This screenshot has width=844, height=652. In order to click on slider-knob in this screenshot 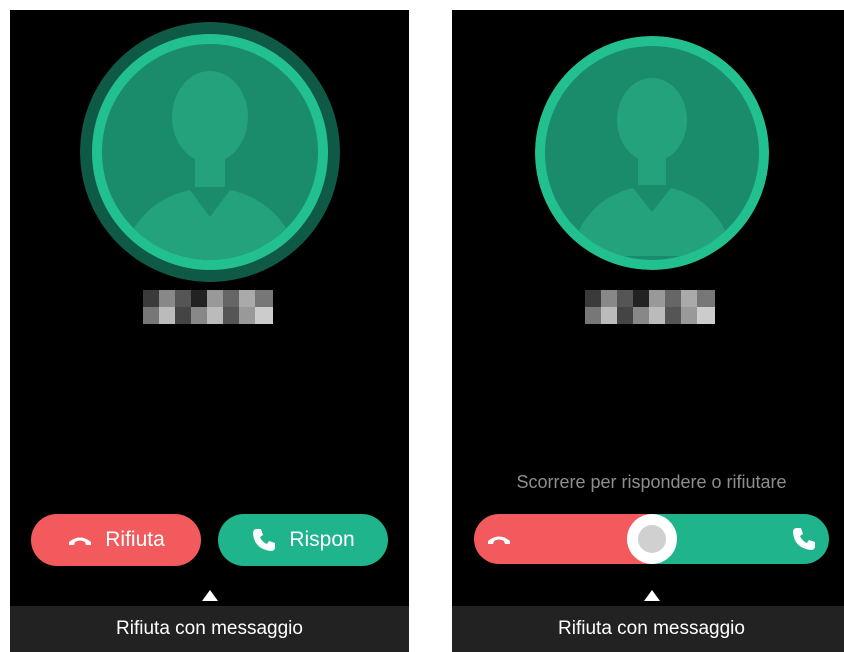, I will do `click(652, 539)`.